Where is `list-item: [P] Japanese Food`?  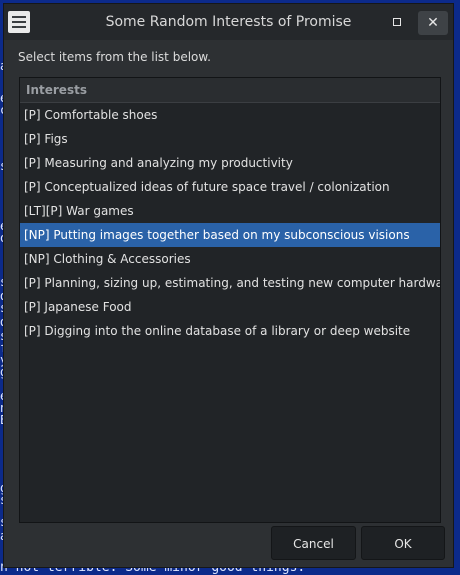 list-item: [P] Japanese Food is located at coordinates (230, 307).